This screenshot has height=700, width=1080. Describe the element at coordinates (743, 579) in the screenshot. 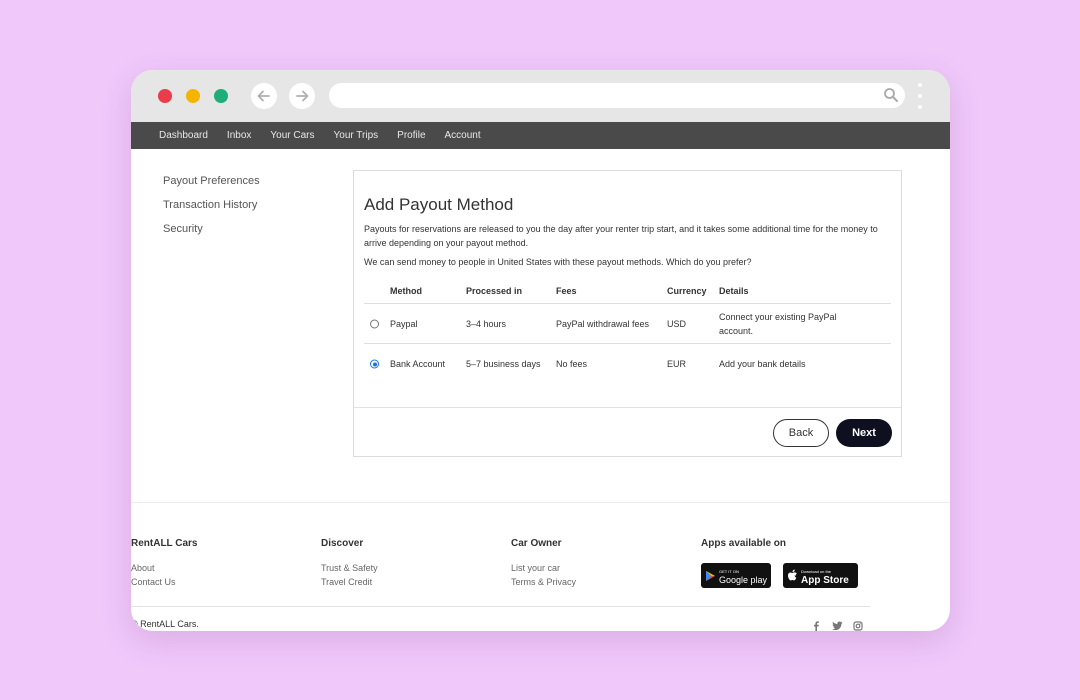

I see `google-play-big-text: Google play` at that location.